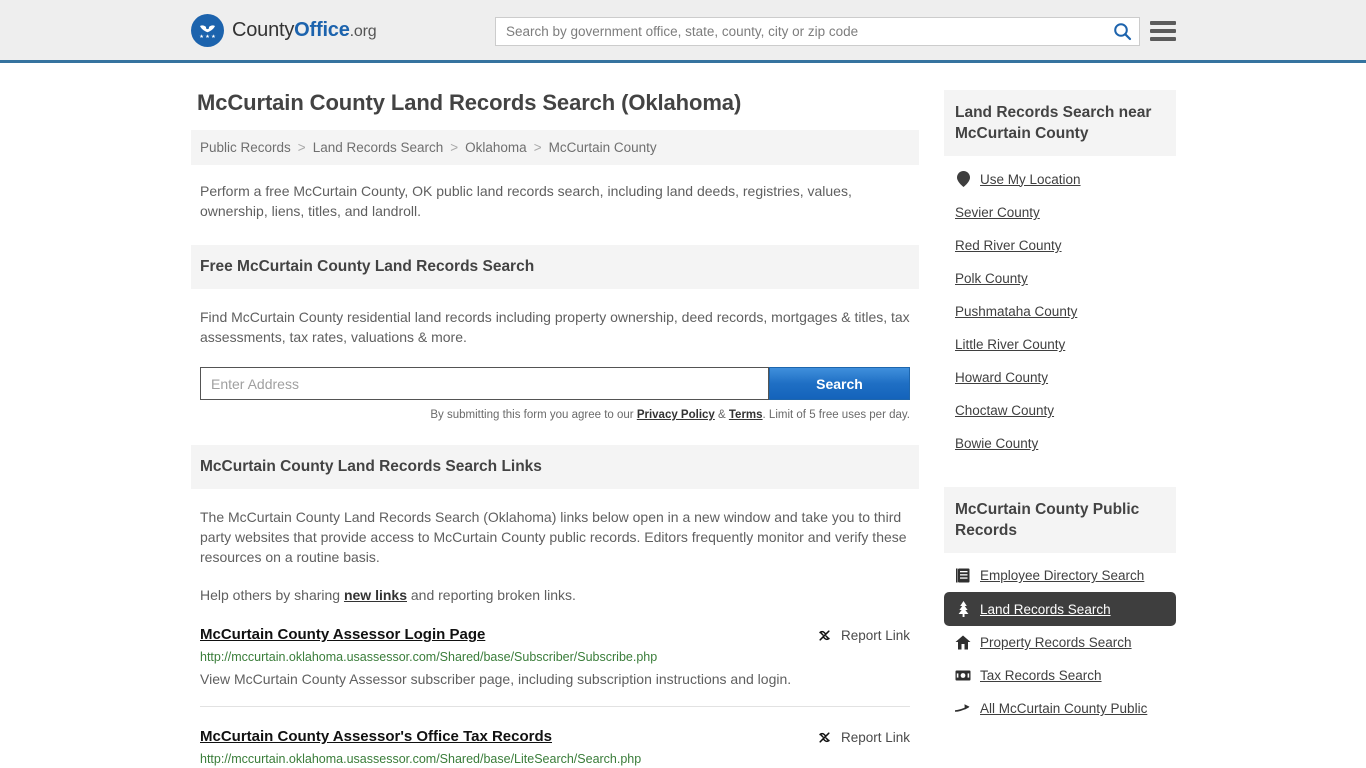  I want to click on list-divider, so click(555, 706).